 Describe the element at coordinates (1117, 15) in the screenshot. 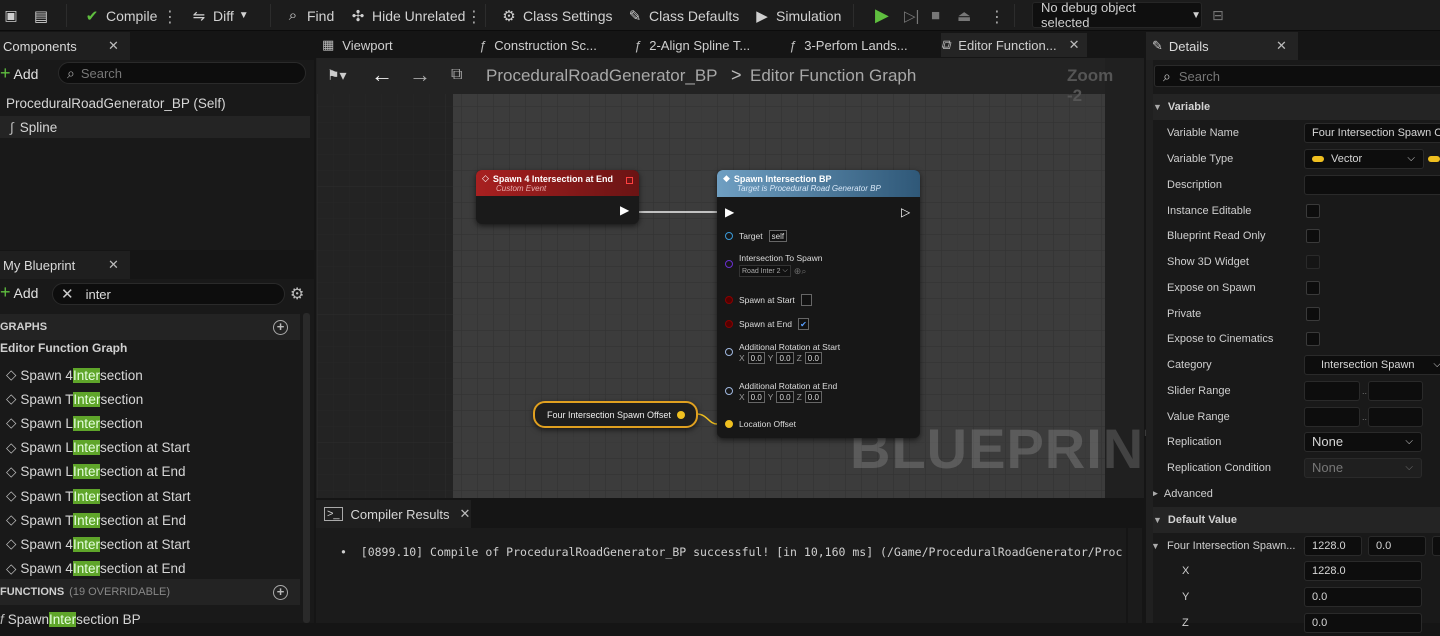

I see `debug-object-select: No debug object selected ▼` at that location.